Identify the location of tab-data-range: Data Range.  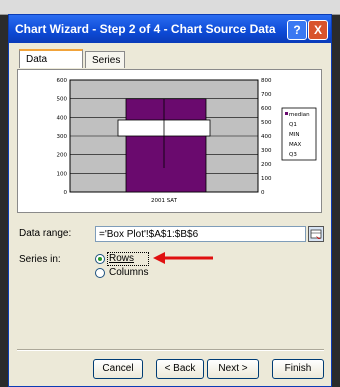
(51, 65).